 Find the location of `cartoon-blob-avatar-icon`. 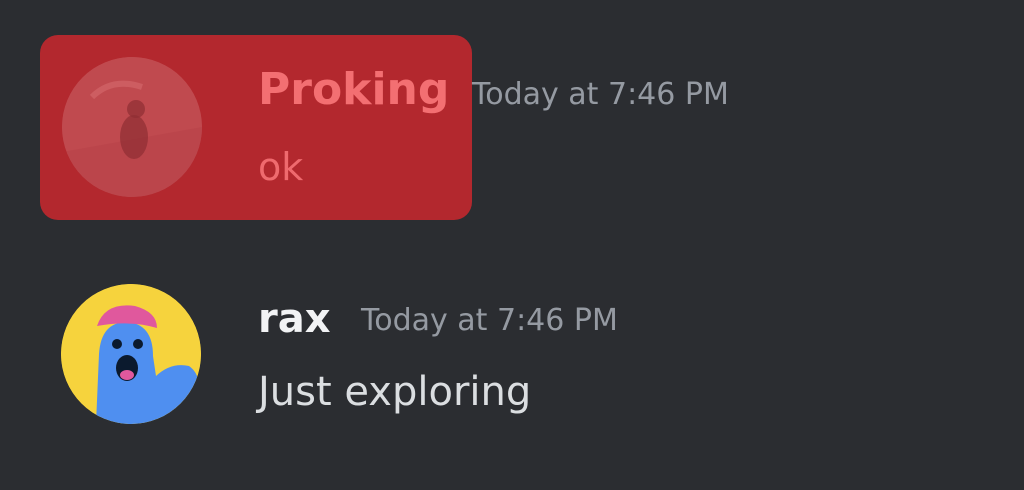

cartoon-blob-avatar-icon is located at coordinates (131, 354).